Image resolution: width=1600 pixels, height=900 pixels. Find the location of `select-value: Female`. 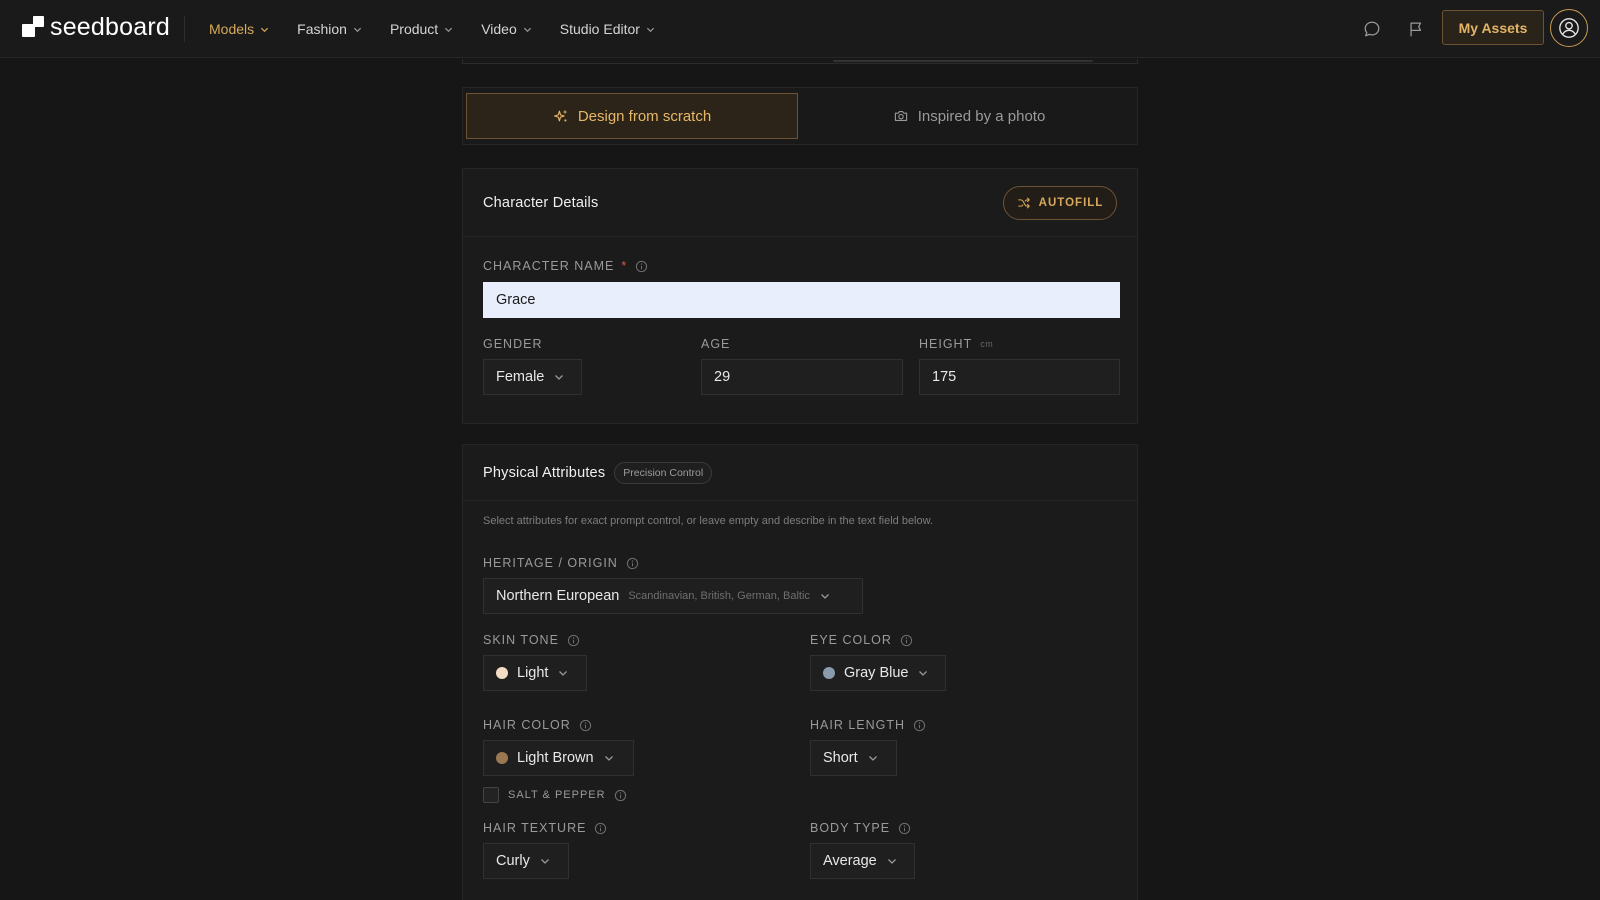

select-value: Female is located at coordinates (520, 377).